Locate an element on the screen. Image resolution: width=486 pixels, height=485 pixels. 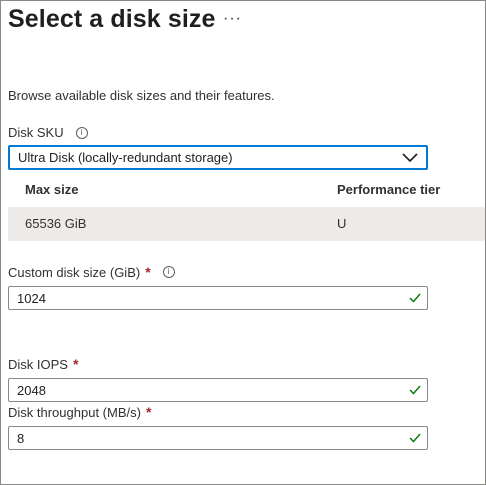
custom-size-label-row: Custom disk size (GiB) * i is located at coordinates (91, 272).